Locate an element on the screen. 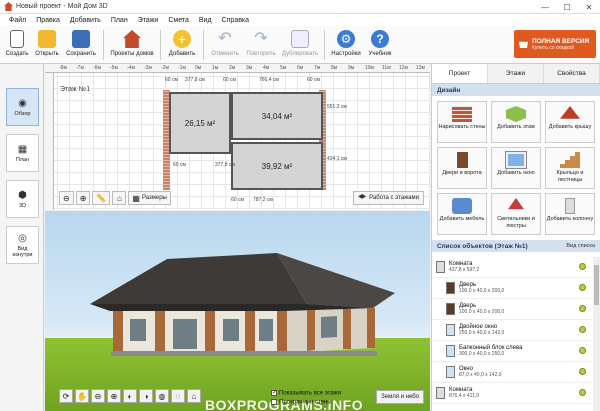  add-floor-button: Добавить этаж is located at coordinates (516, 122).